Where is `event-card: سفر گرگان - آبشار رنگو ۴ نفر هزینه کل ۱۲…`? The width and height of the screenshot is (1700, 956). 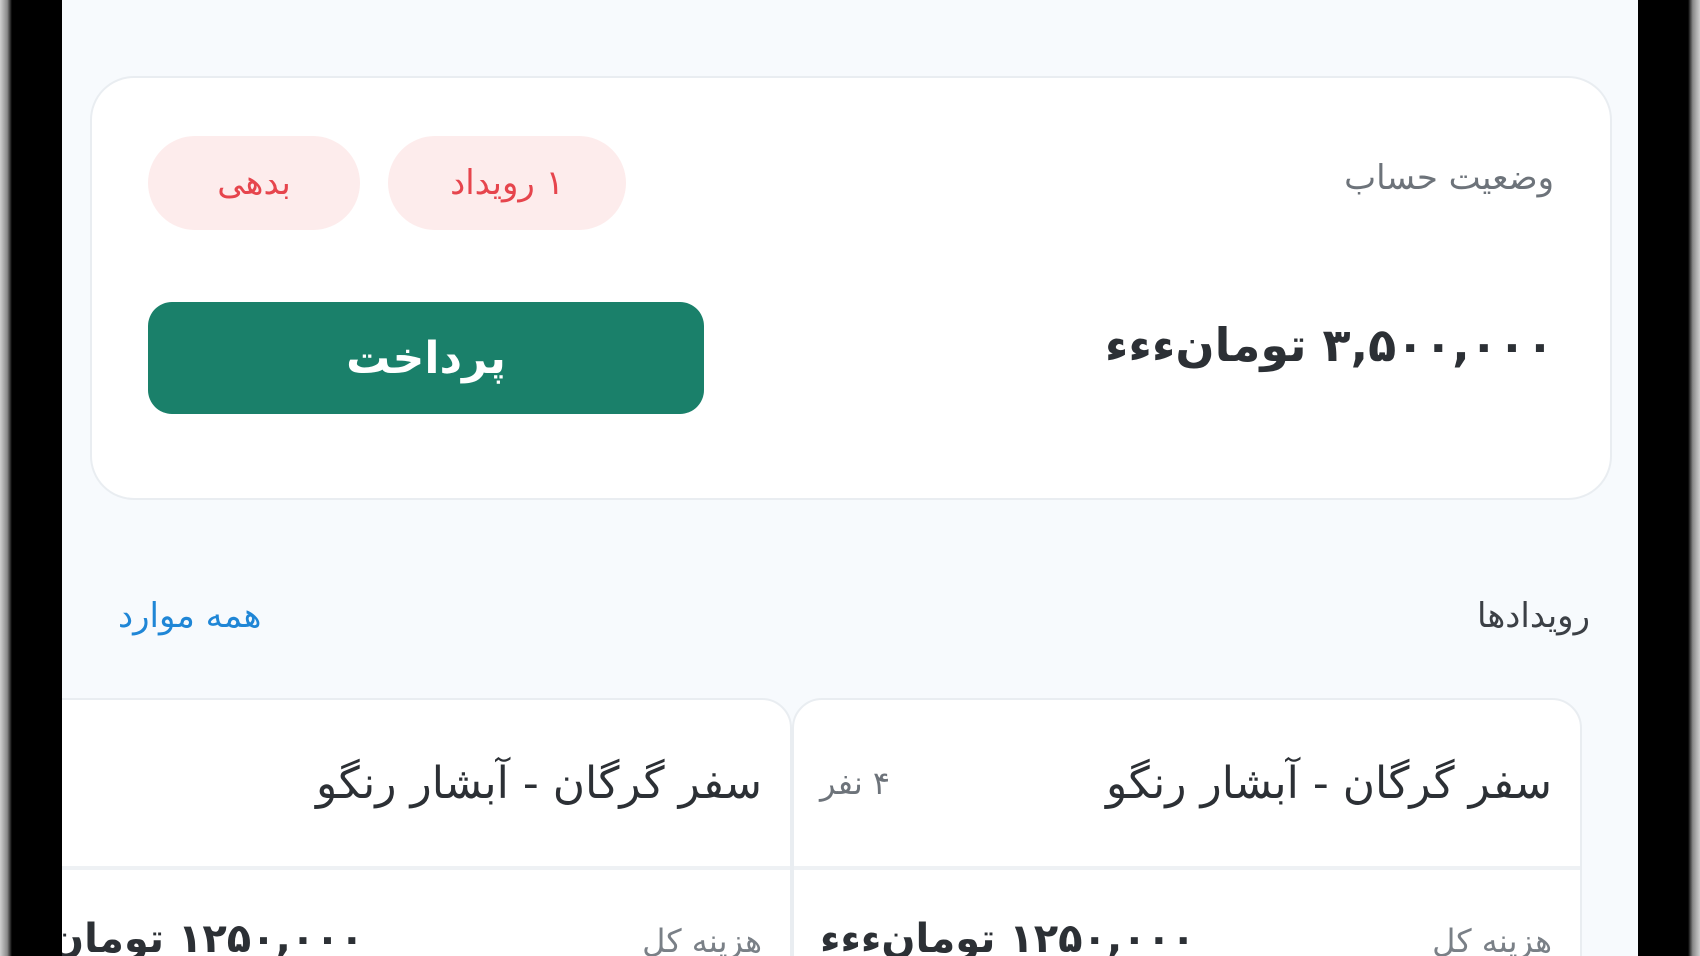 event-card: سفر گرگان - آبشار رنگو ۴ نفر هزینه کل ۱۲… is located at coordinates (1187, 827).